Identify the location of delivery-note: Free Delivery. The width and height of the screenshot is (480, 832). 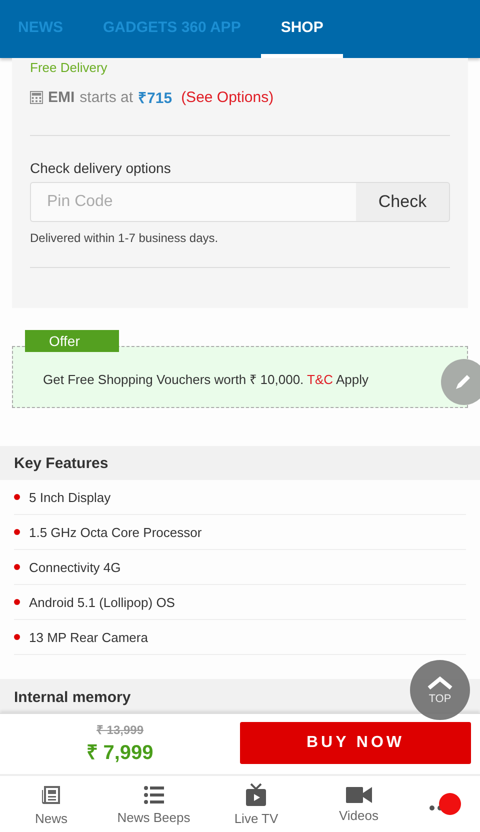
(69, 67).